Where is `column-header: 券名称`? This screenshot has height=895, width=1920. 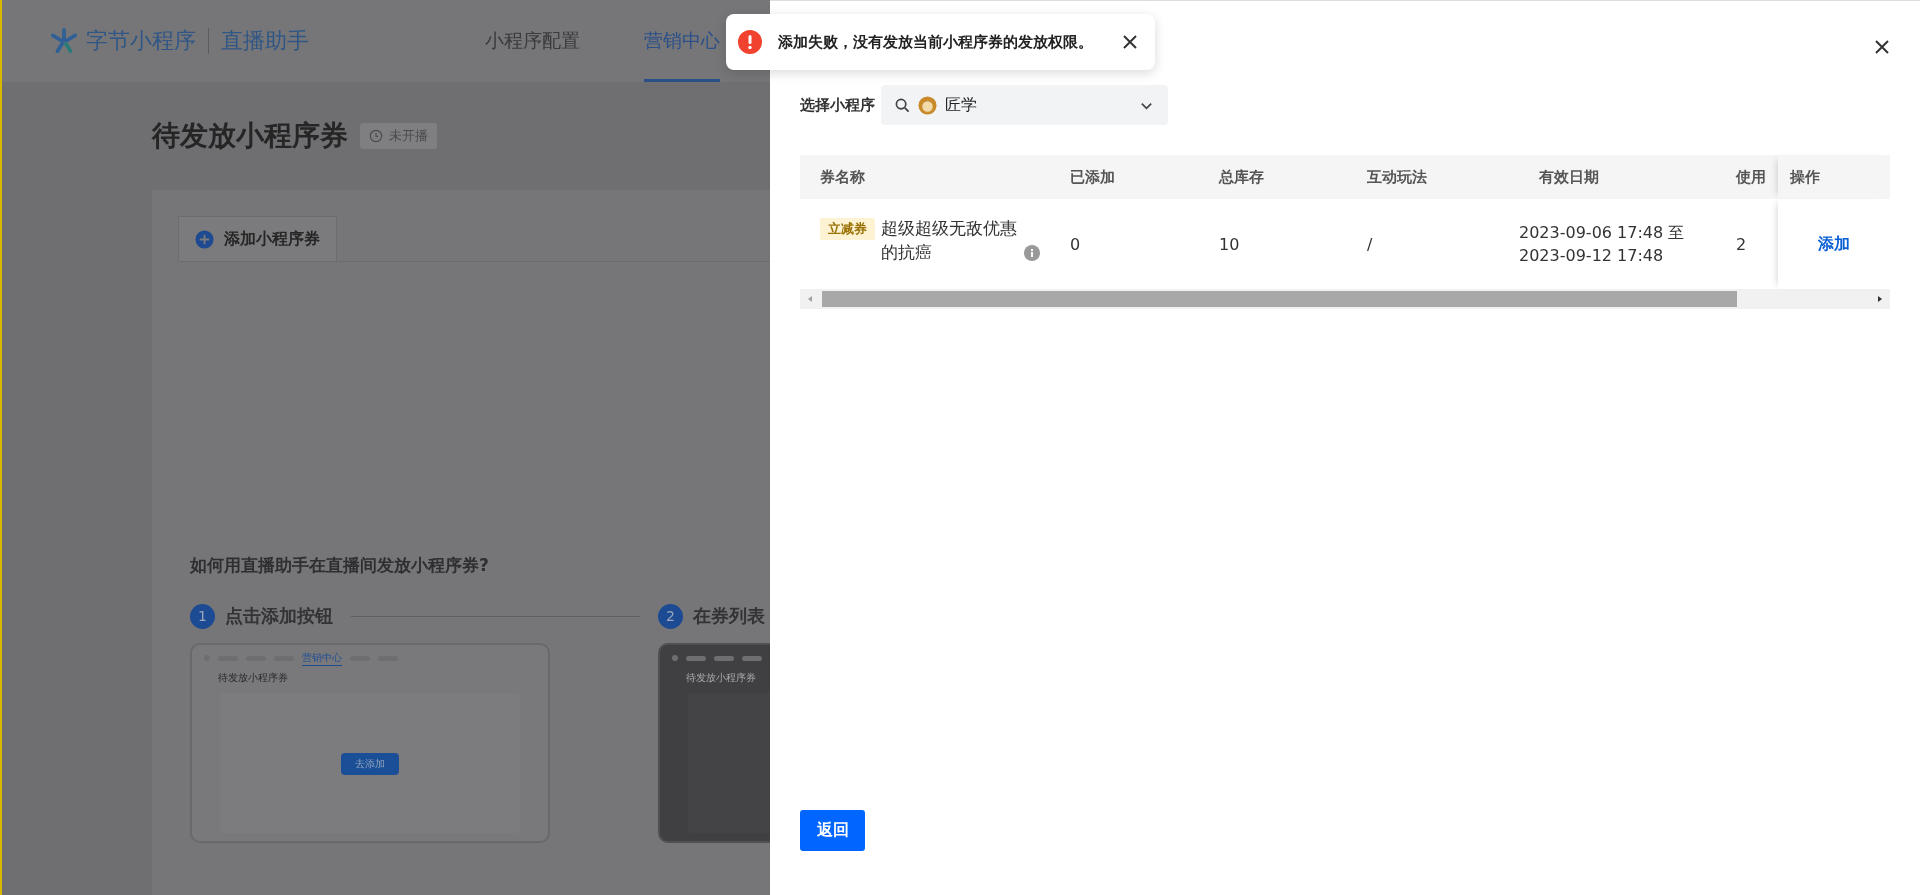 column-header: 券名称 is located at coordinates (842, 177).